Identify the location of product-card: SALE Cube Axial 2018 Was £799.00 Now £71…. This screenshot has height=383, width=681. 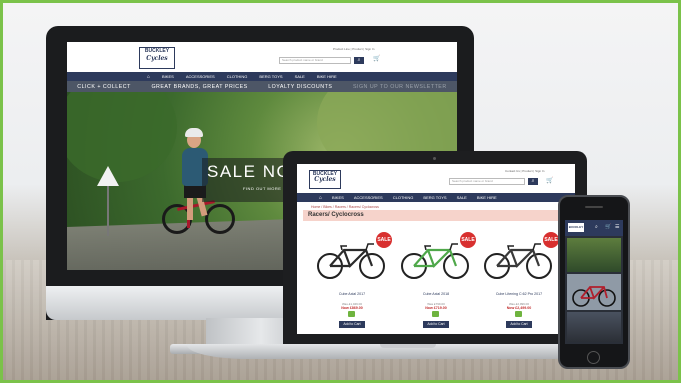
(436, 282).